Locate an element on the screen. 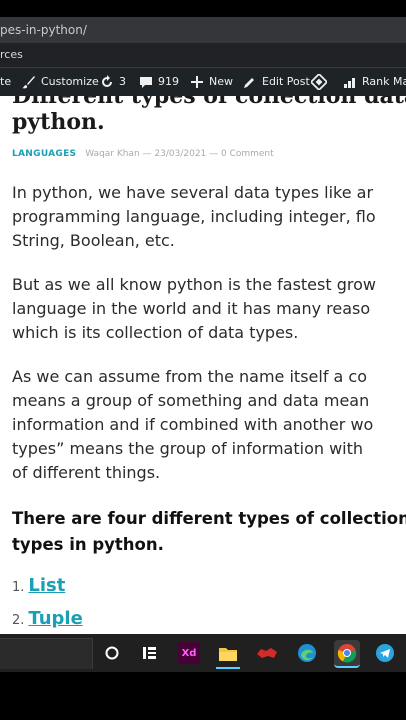 This screenshot has width=406, height=720. admin-site-label: te is located at coordinates (6, 81).